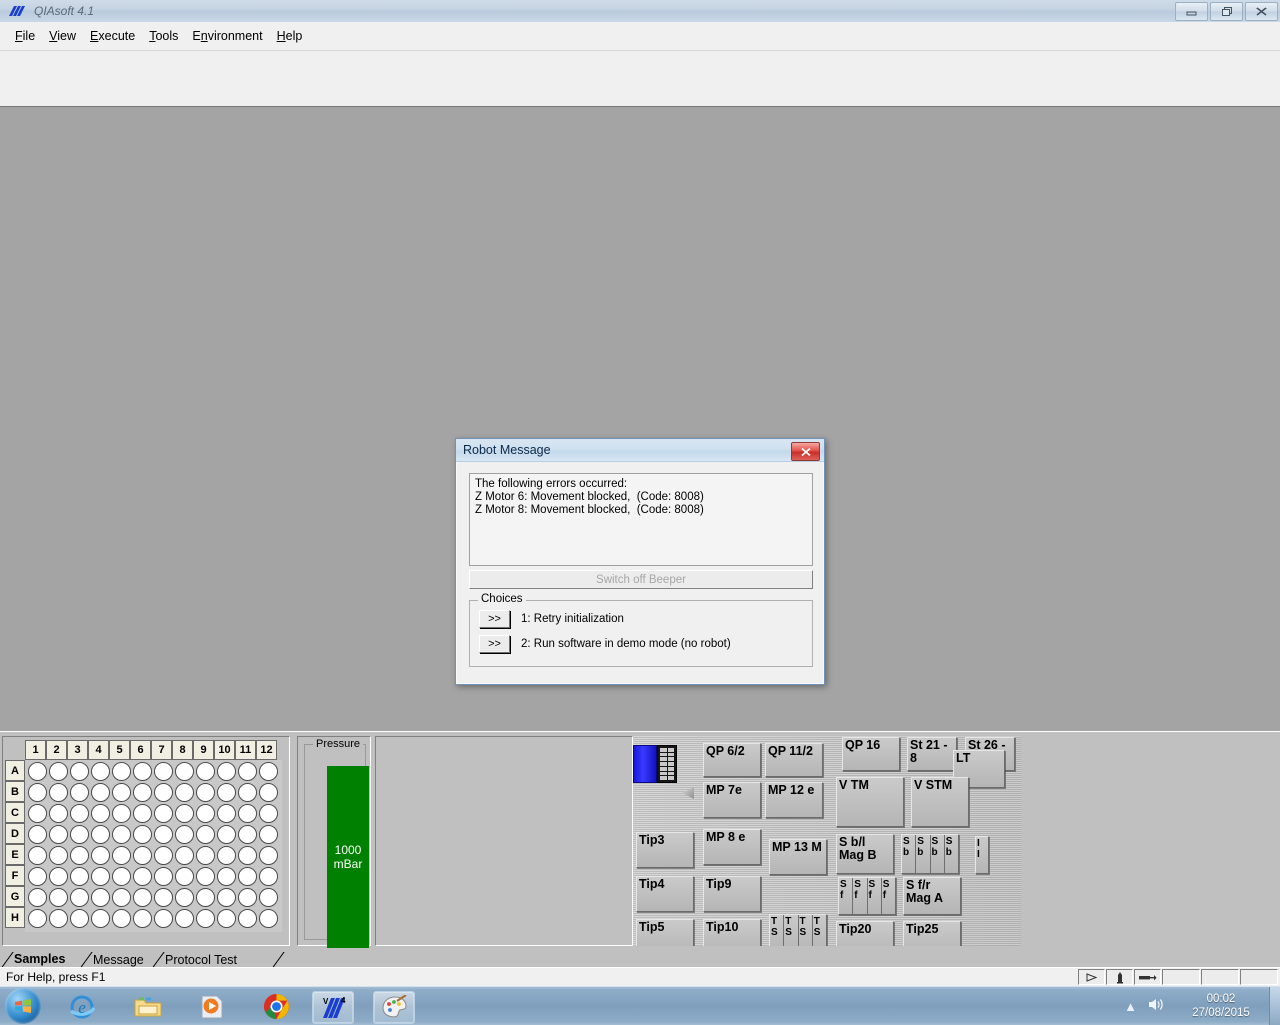  I want to click on plate-well-H12, so click(268, 918).